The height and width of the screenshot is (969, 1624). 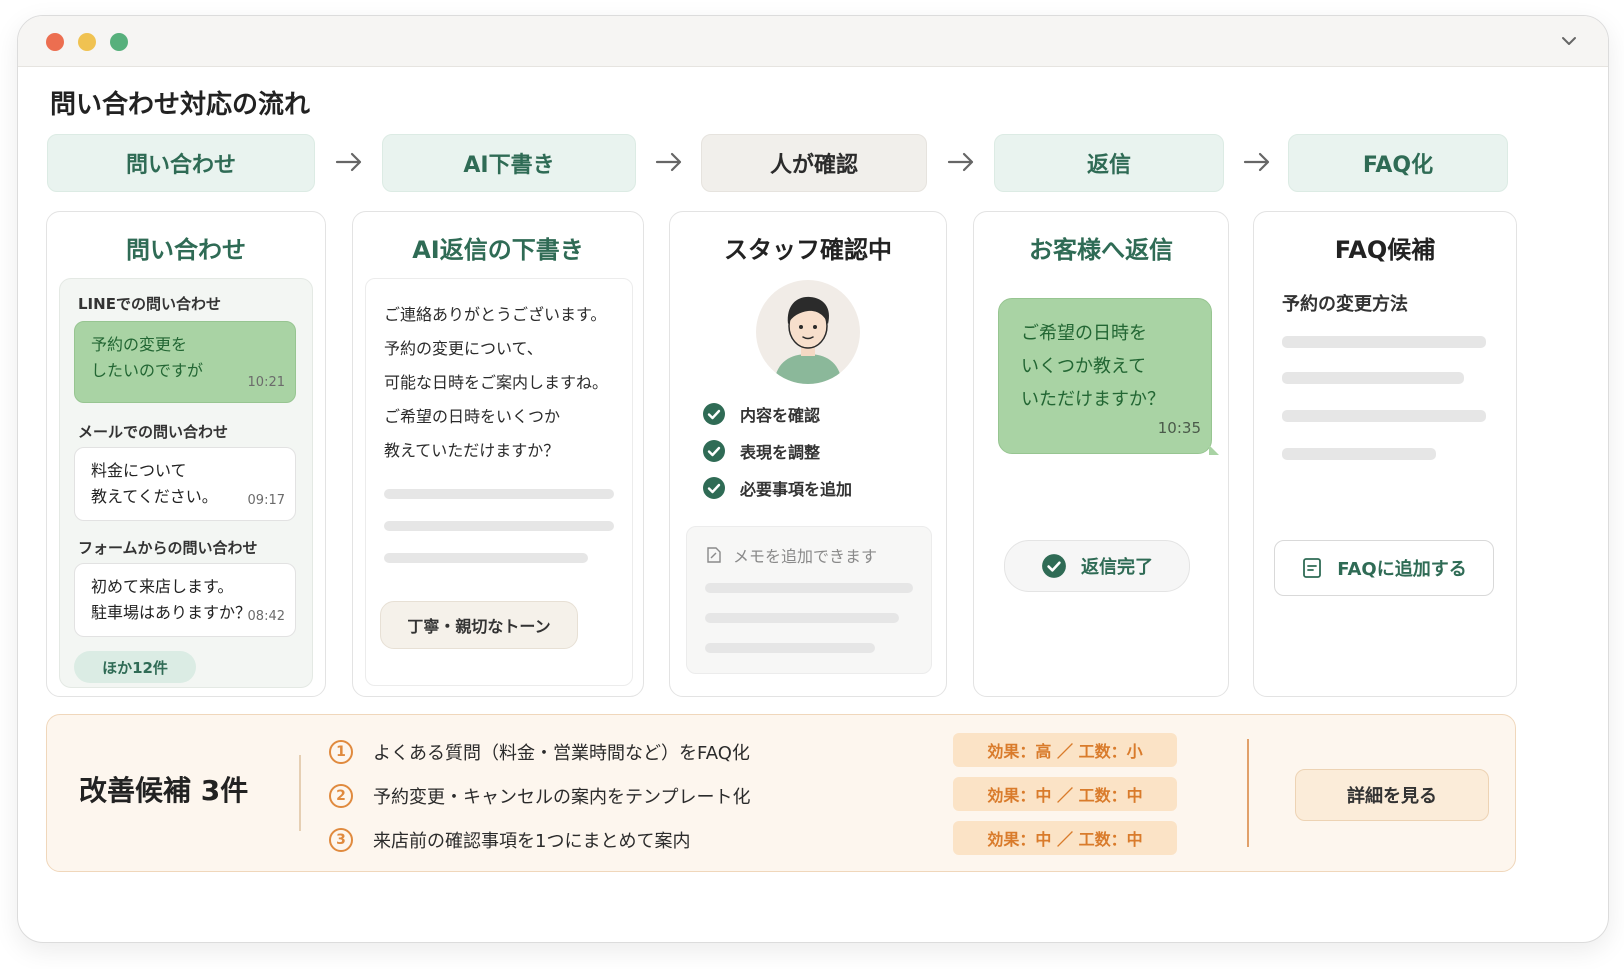 What do you see at coordinates (1392, 795) in the screenshot?
I see `view-details-button: 詳細を見る` at bounding box center [1392, 795].